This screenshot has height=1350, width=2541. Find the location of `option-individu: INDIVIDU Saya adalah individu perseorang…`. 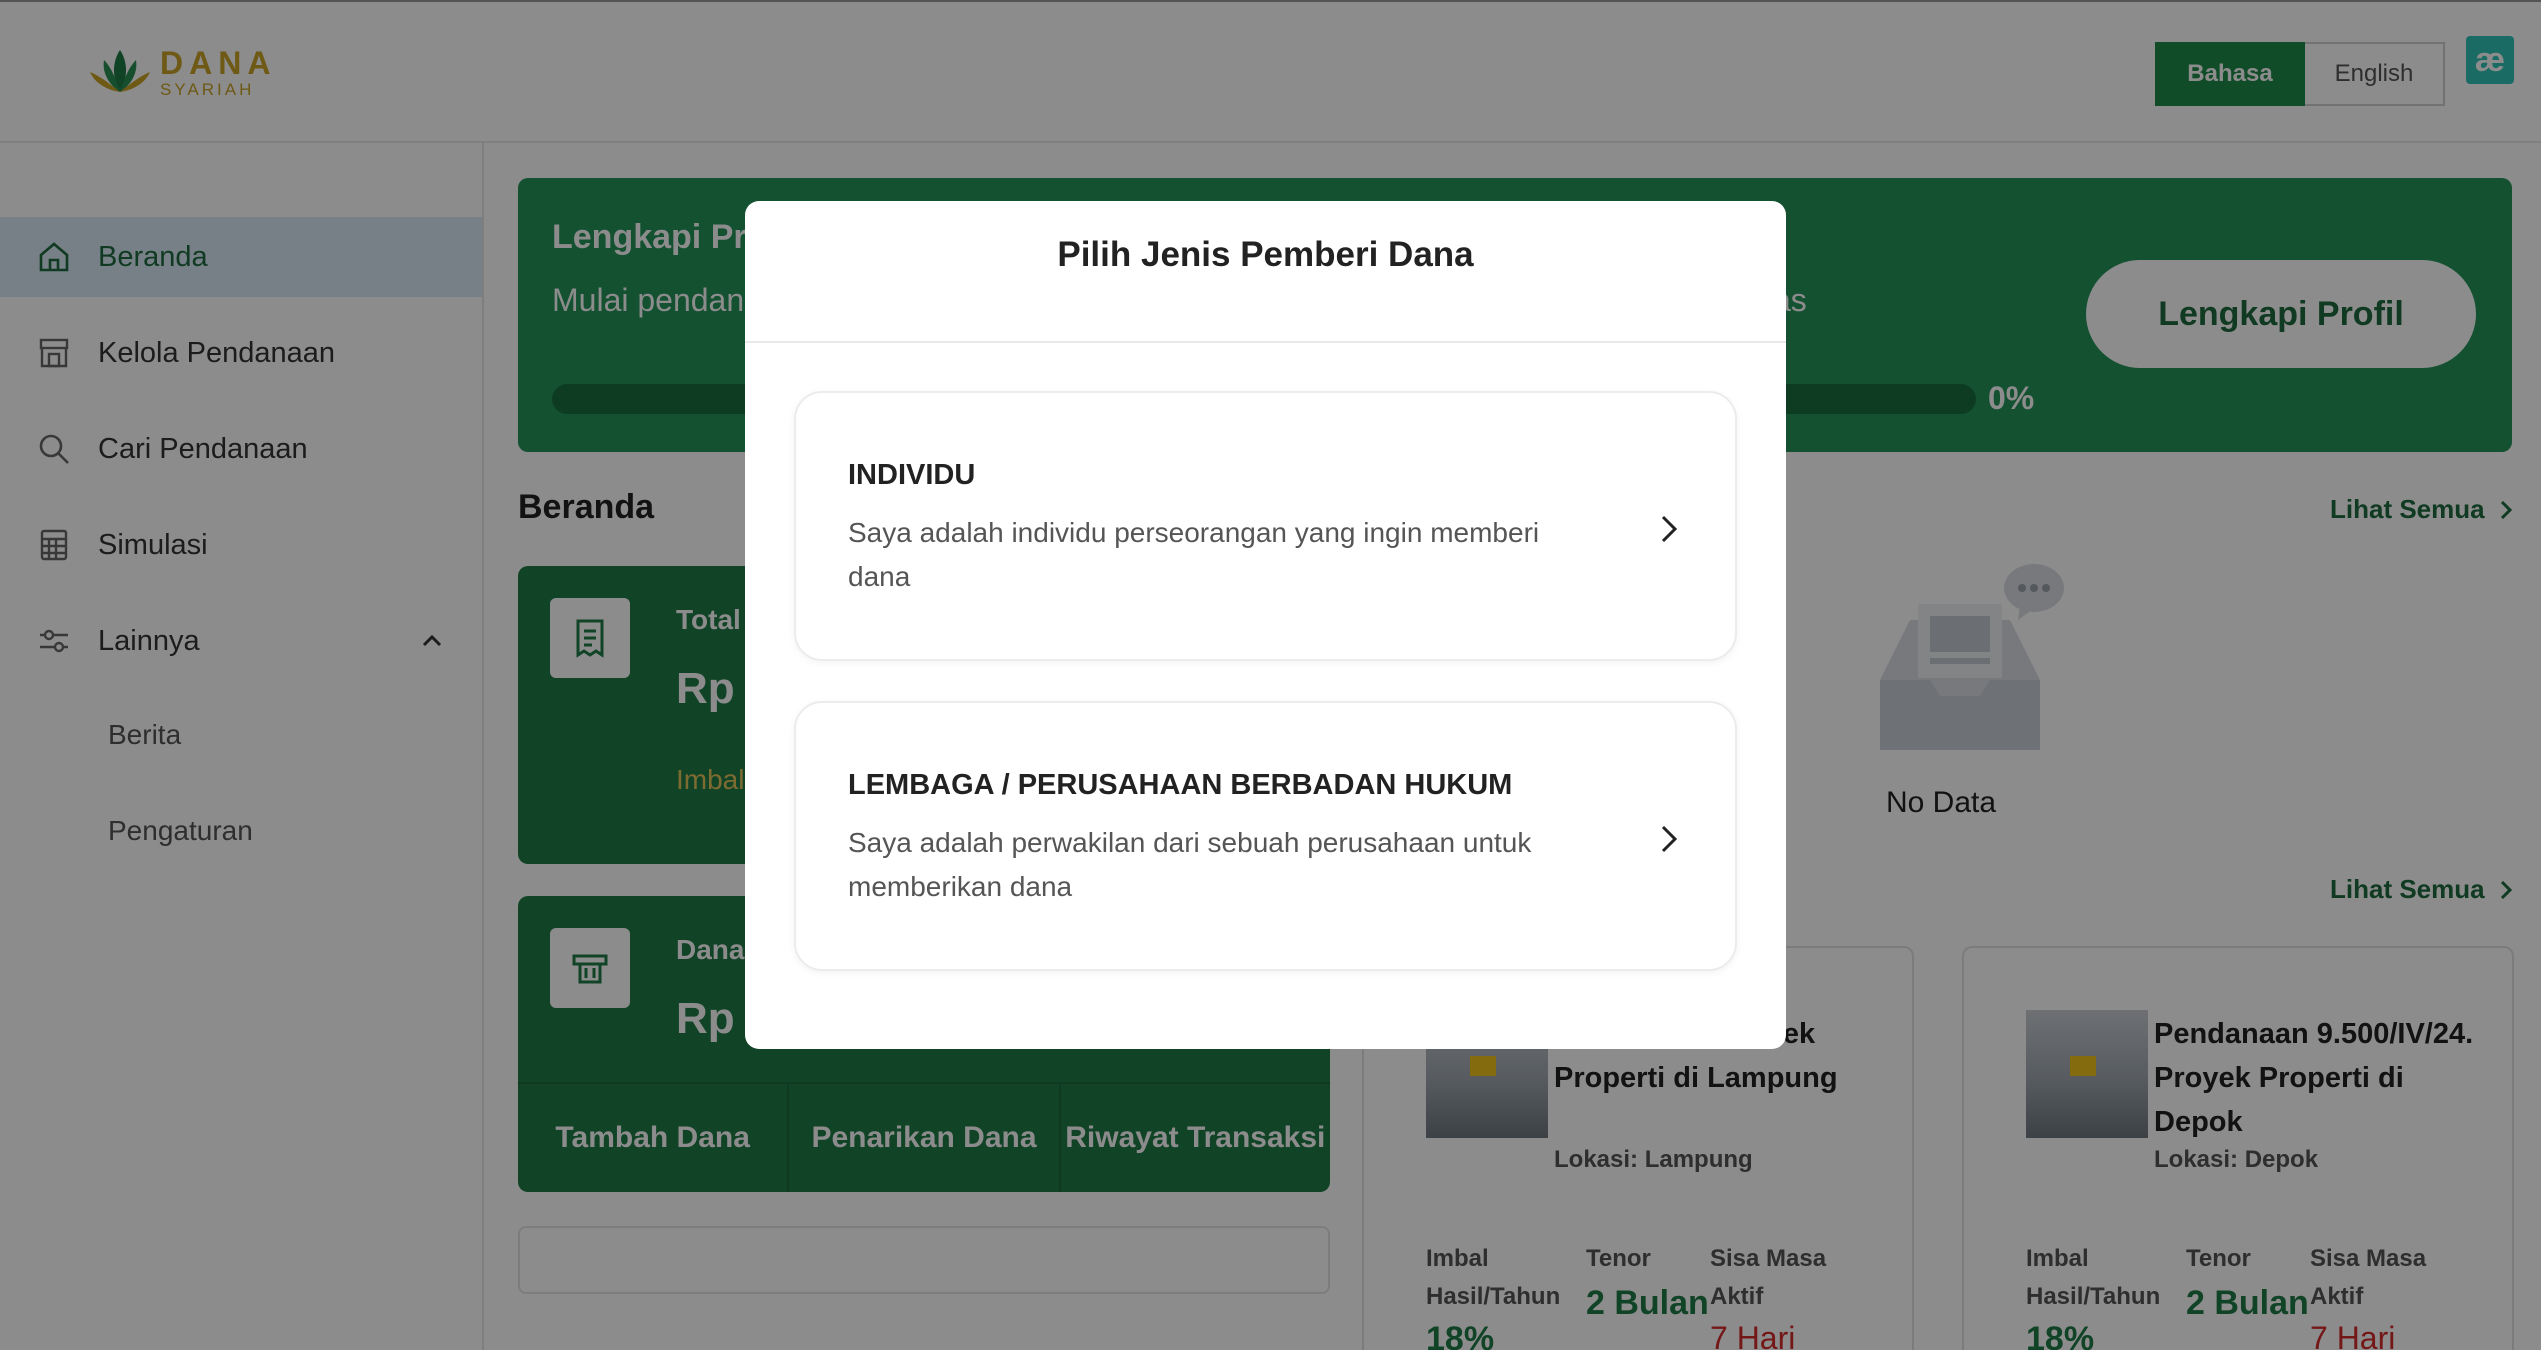

option-individu: INDIVIDU Saya adalah individu perseorang… is located at coordinates (1265, 526).